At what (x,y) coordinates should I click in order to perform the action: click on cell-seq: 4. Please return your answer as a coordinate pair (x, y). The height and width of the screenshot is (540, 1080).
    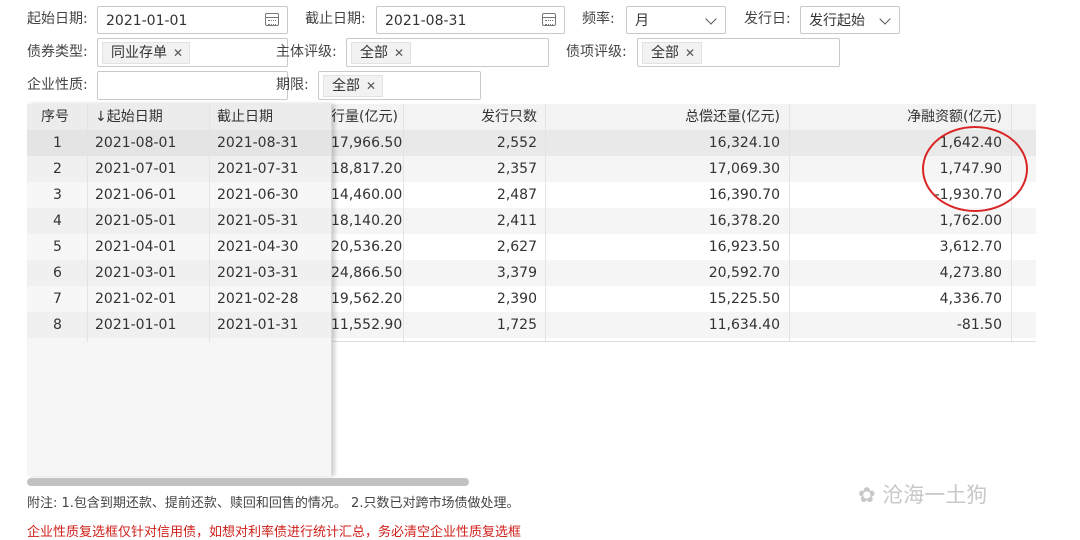
    Looking at the image, I should click on (57, 221).